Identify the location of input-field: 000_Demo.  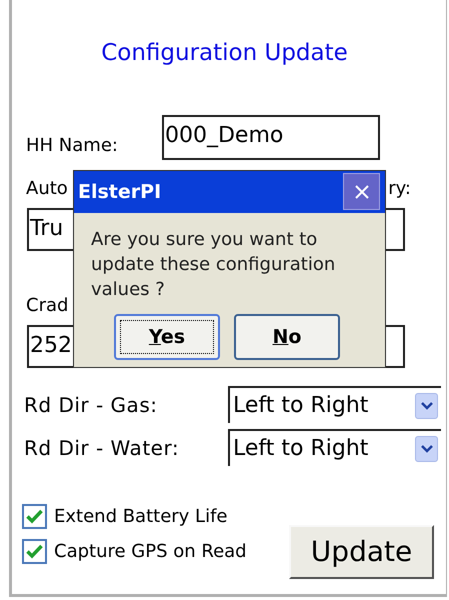
(271, 137).